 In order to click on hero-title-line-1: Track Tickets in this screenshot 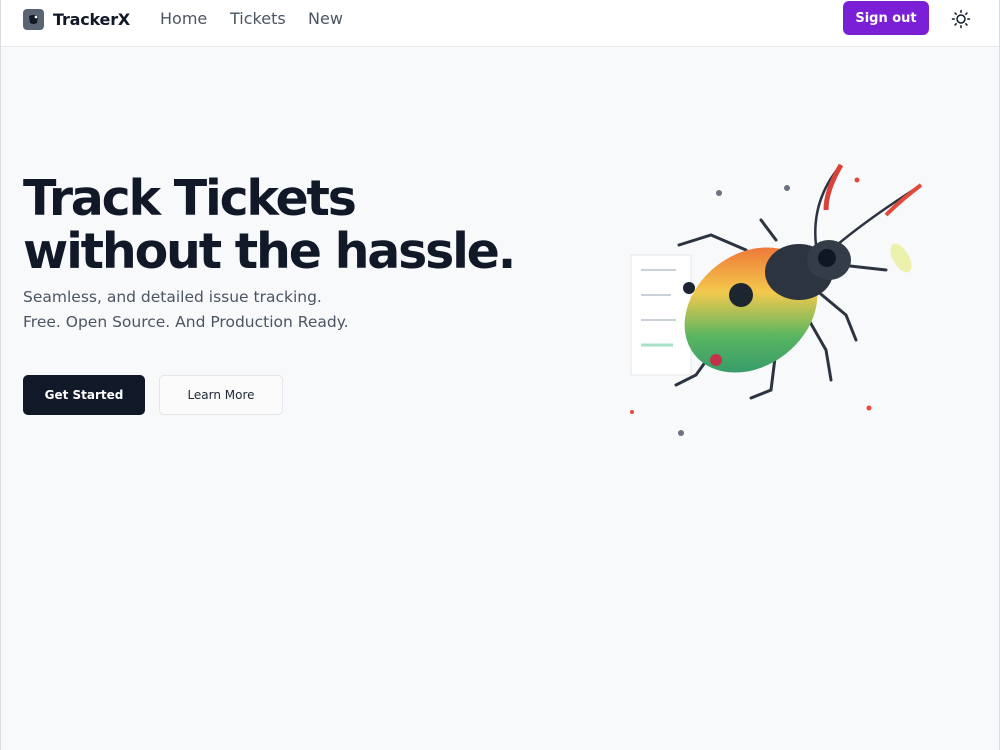, I will do `click(190, 198)`.